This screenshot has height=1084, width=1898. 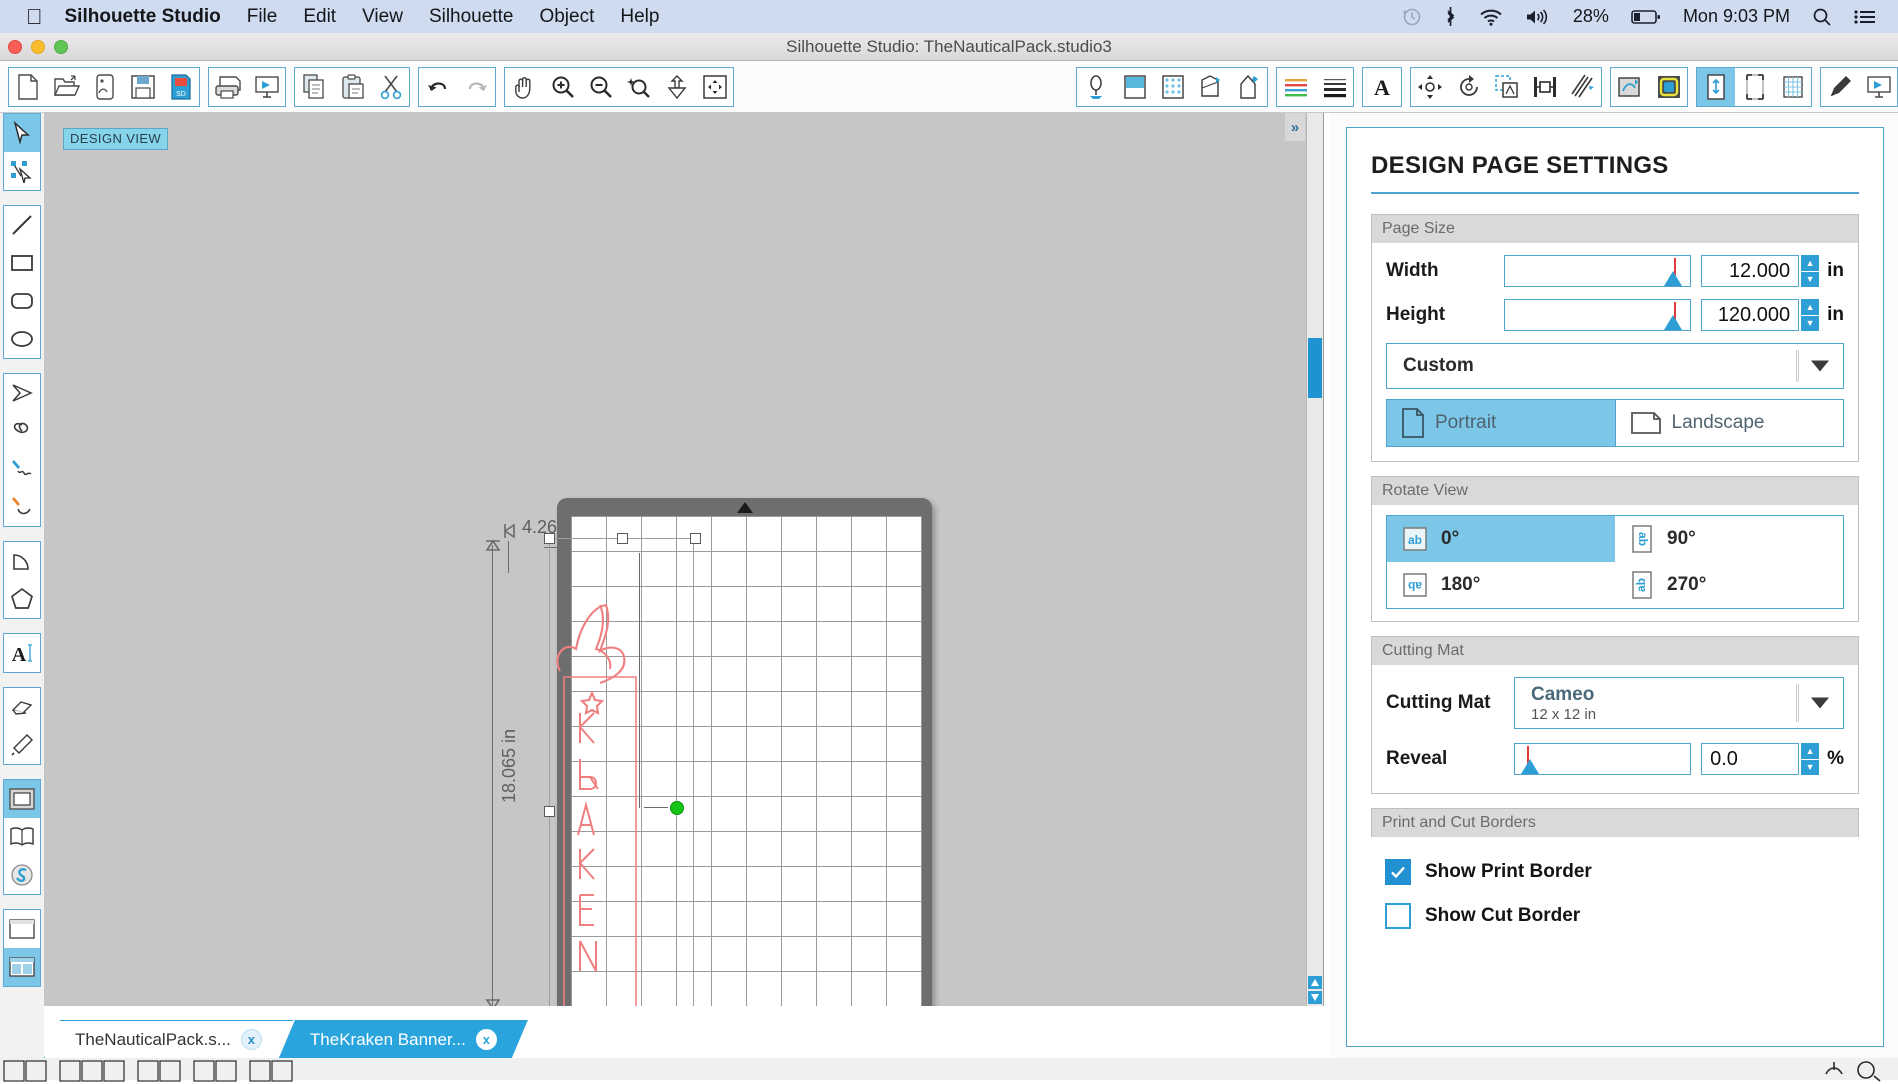 I want to click on show-cut-border-checkbox, so click(x=1398, y=916).